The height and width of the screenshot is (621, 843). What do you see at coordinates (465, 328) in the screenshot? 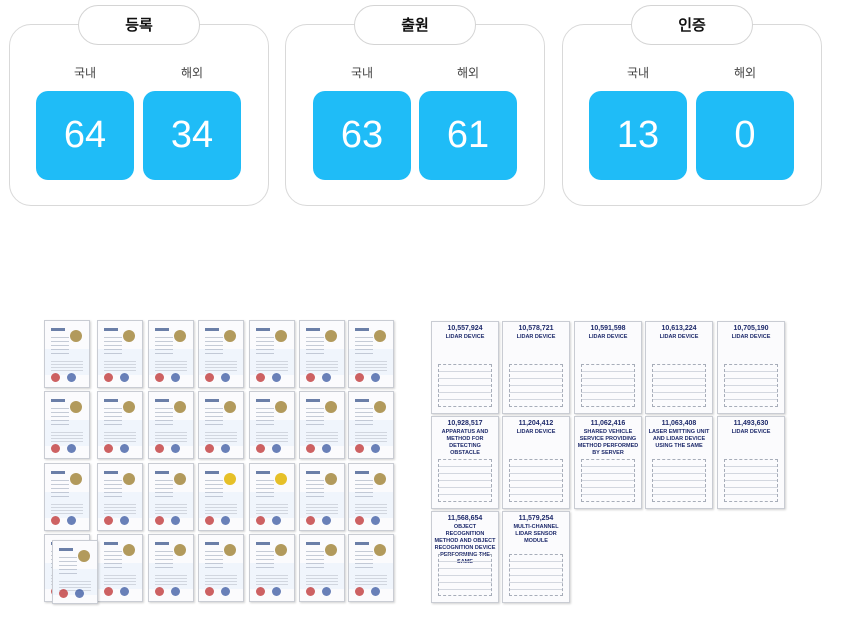
I see `patent-number: 10,557,924` at bounding box center [465, 328].